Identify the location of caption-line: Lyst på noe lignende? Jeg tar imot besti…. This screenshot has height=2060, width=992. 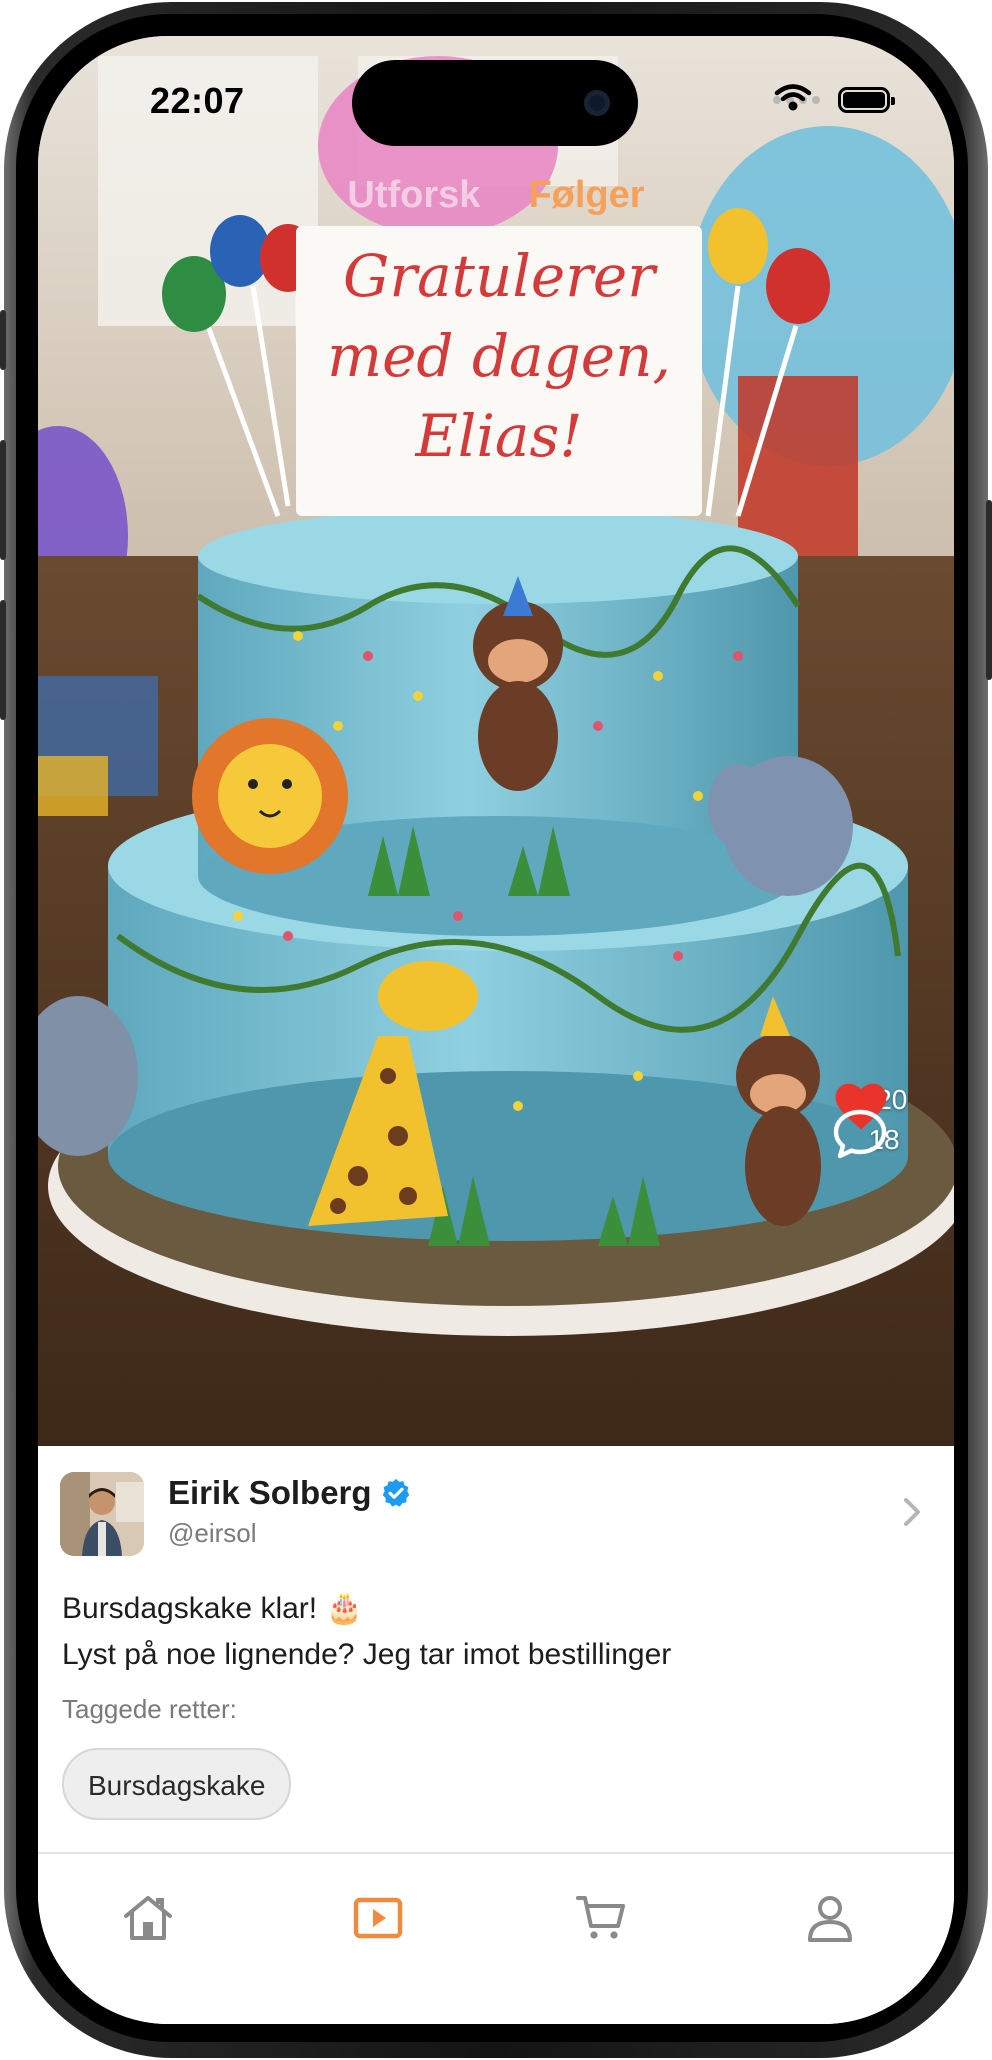
(367, 1654).